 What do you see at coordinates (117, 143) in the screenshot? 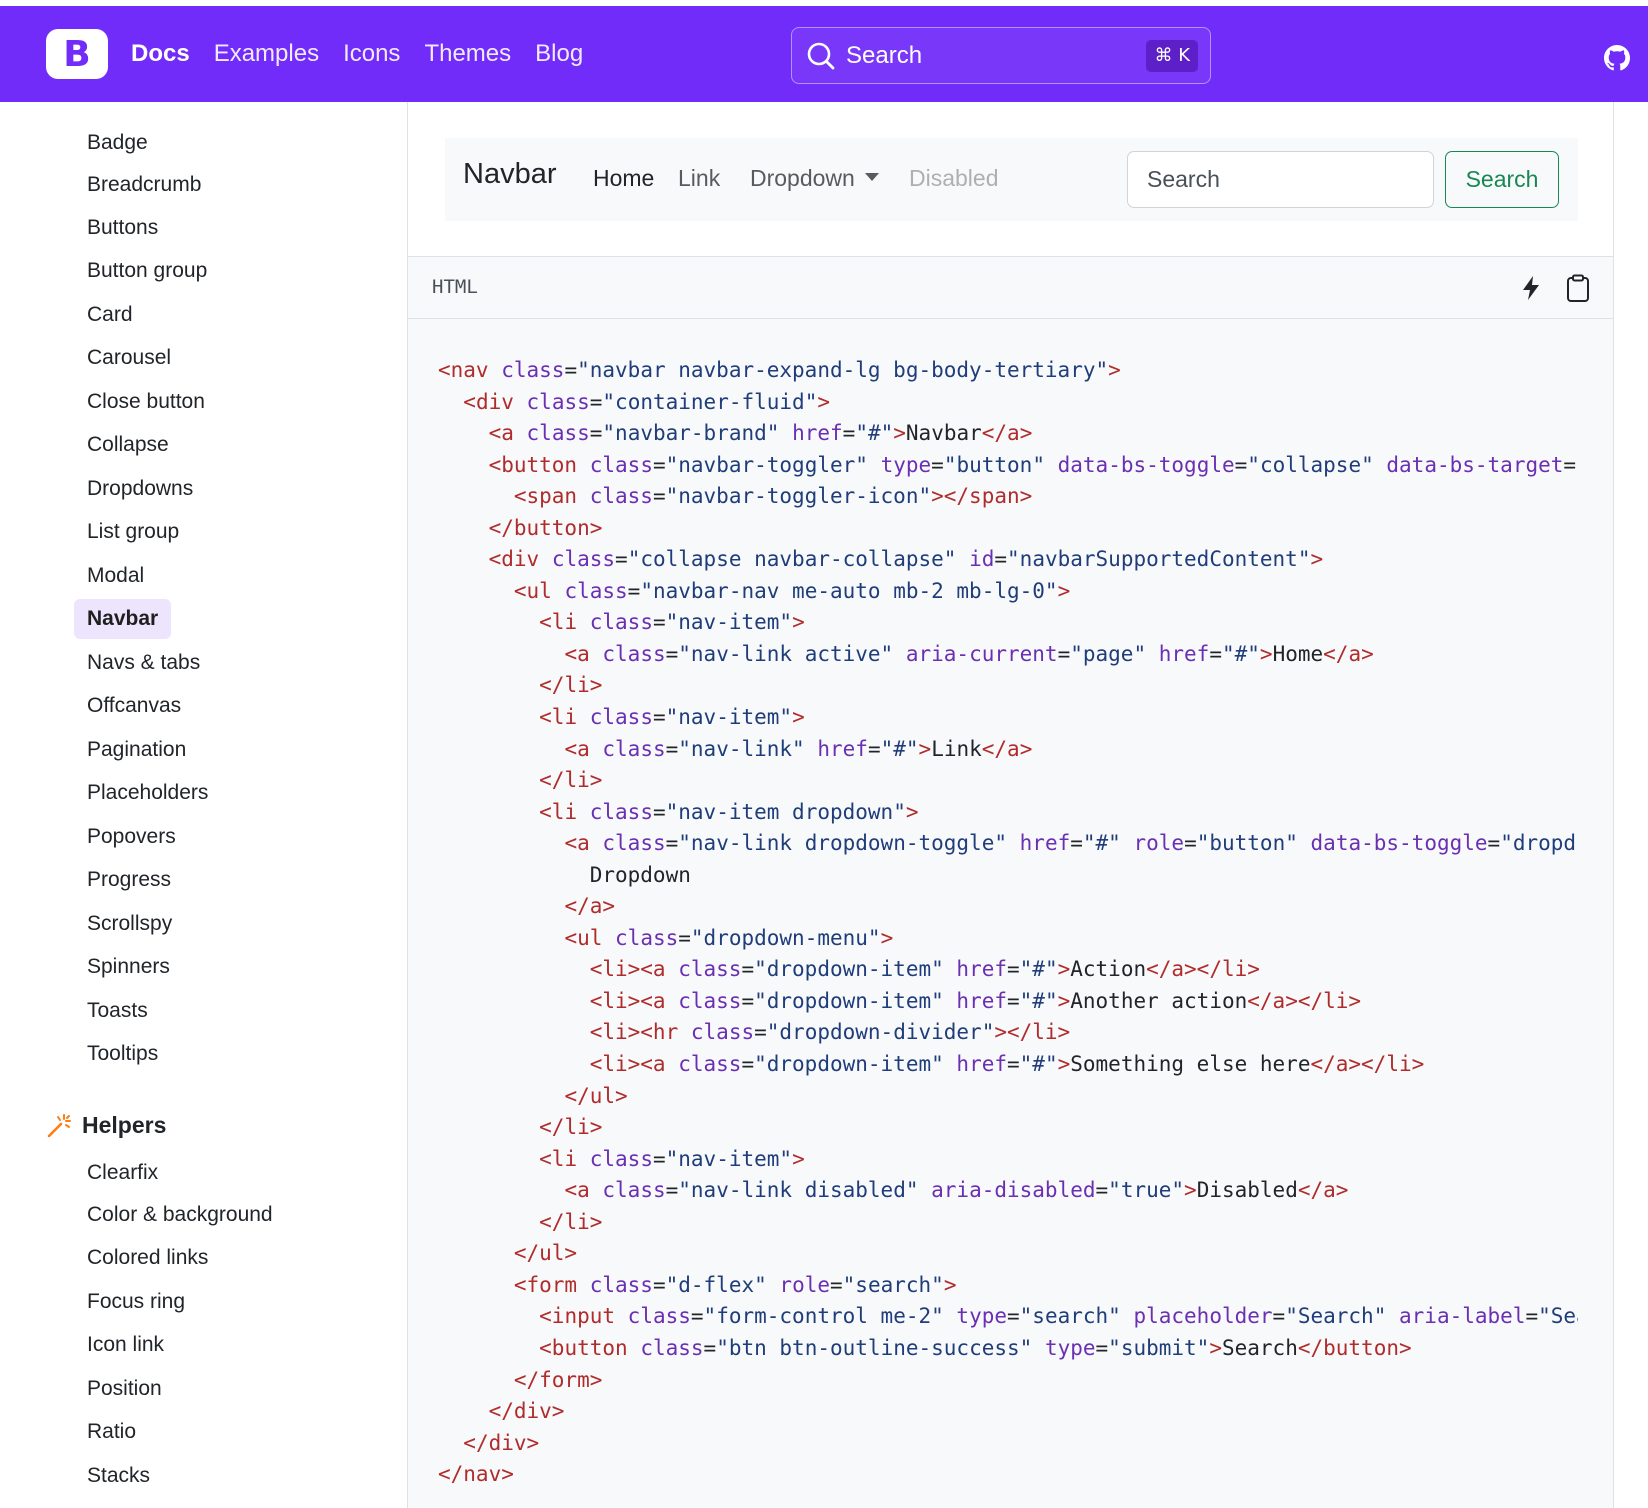
I see `sidebar-item-badge: Badge` at bounding box center [117, 143].